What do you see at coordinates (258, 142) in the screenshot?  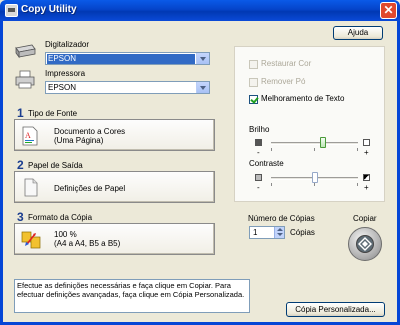 I see `brightness-low-icon` at bounding box center [258, 142].